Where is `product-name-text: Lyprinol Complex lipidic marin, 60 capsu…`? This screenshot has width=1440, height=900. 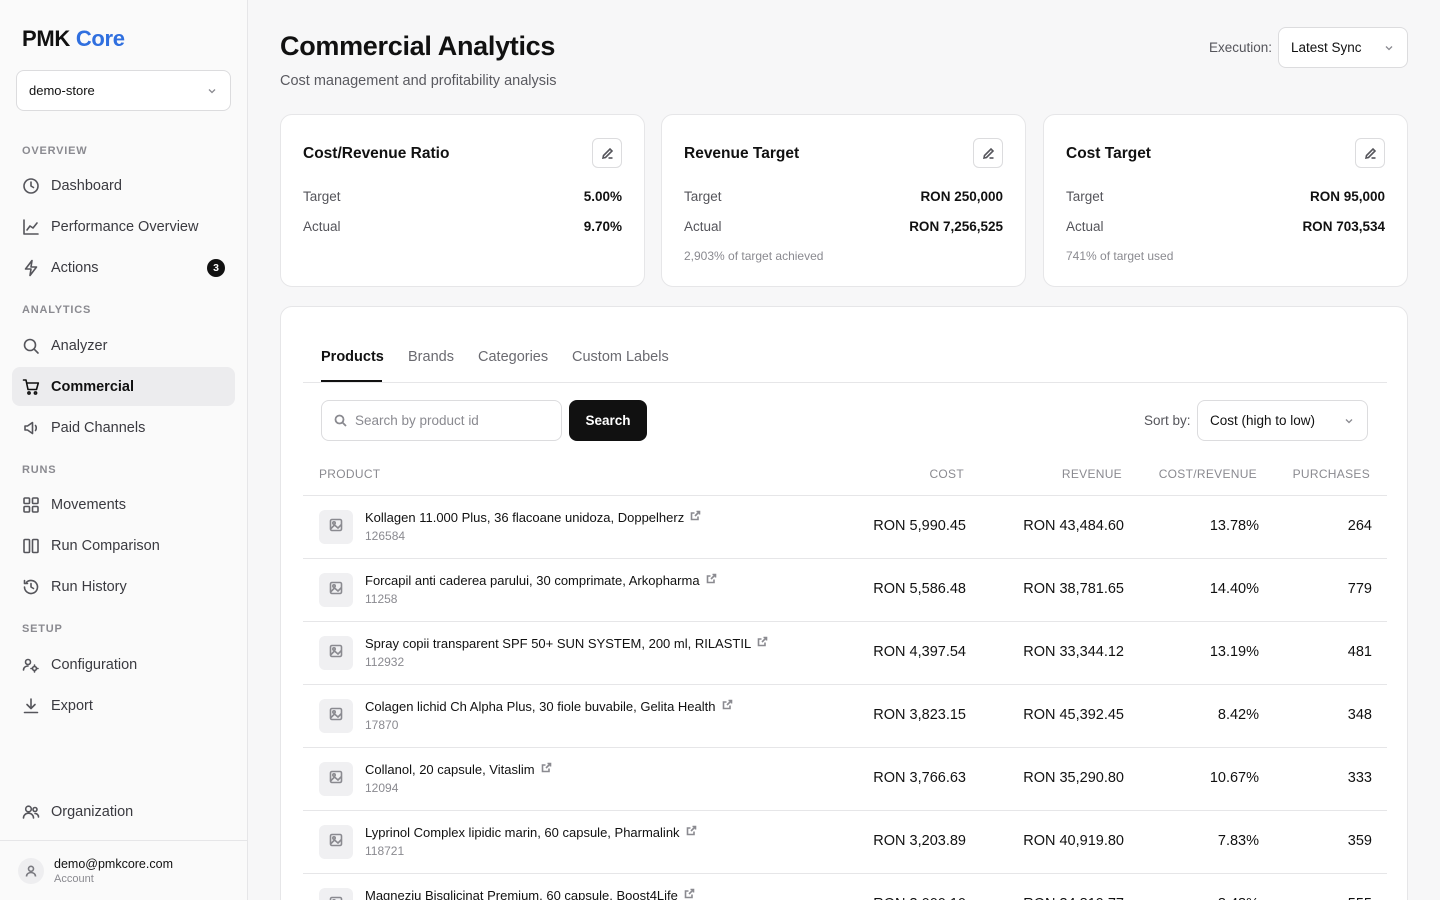 product-name-text: Lyprinol Complex lipidic marin, 60 capsu… is located at coordinates (522, 832).